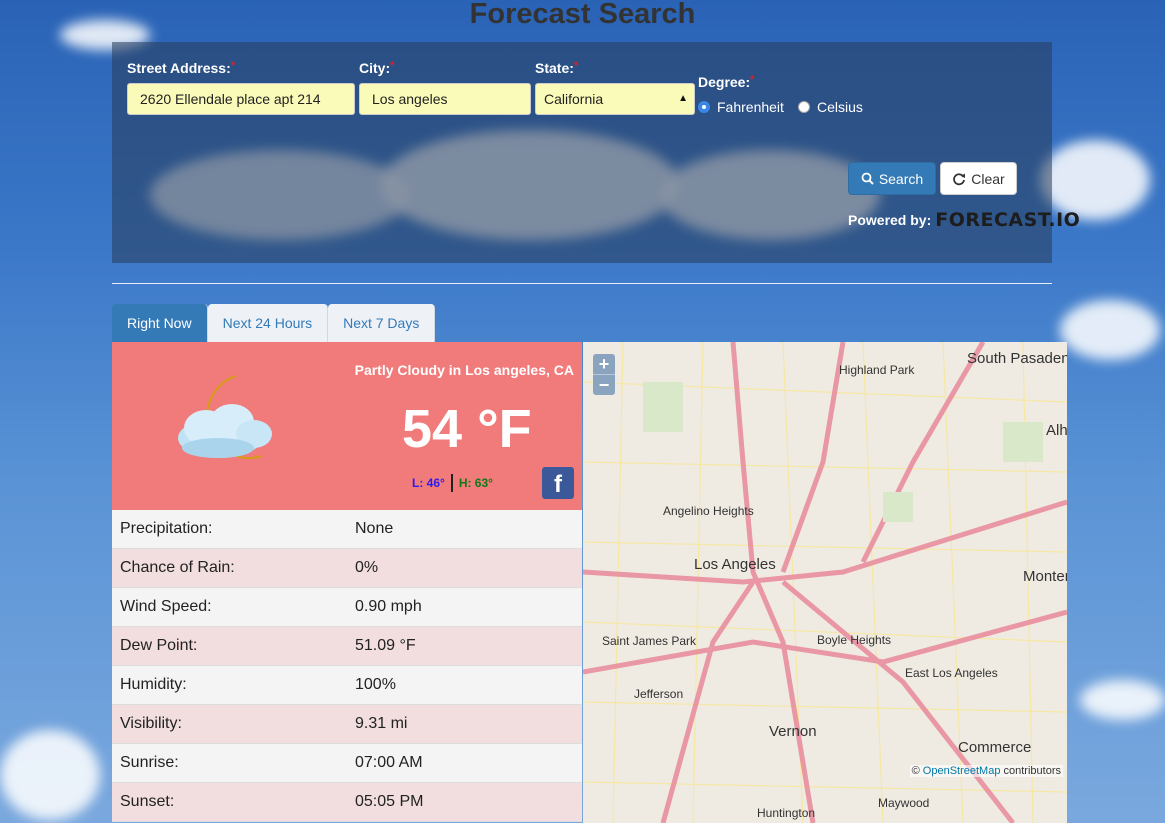 The height and width of the screenshot is (823, 1165). What do you see at coordinates (149, 762) in the screenshot?
I see `detail-label: Sunrise:` at bounding box center [149, 762].